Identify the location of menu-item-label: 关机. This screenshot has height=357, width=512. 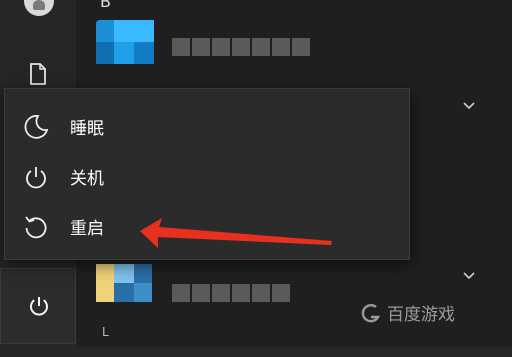
(87, 178).